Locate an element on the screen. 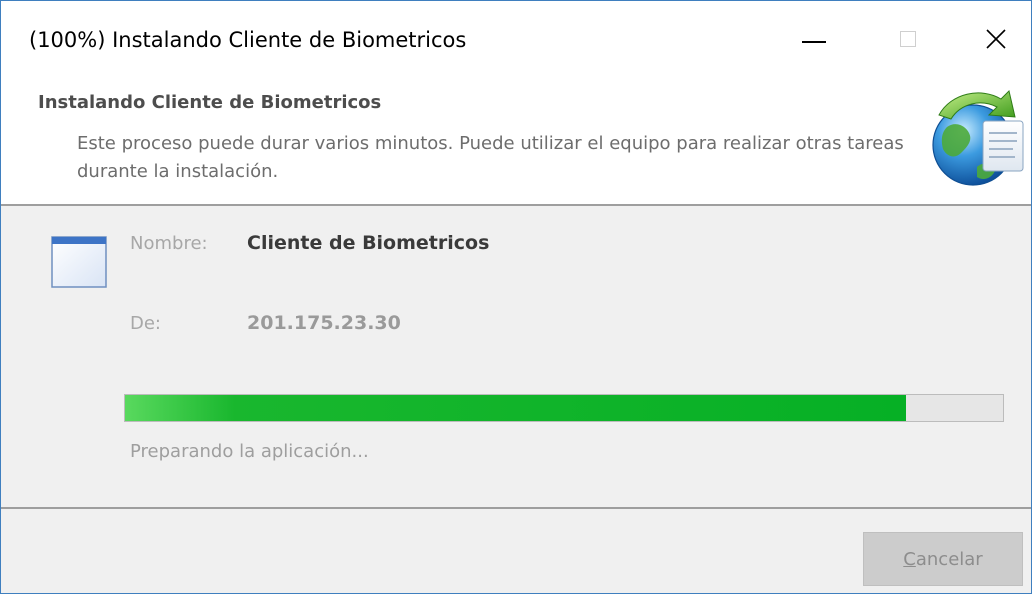 This screenshot has width=1032, height=594. application-window-icon is located at coordinates (79, 262).